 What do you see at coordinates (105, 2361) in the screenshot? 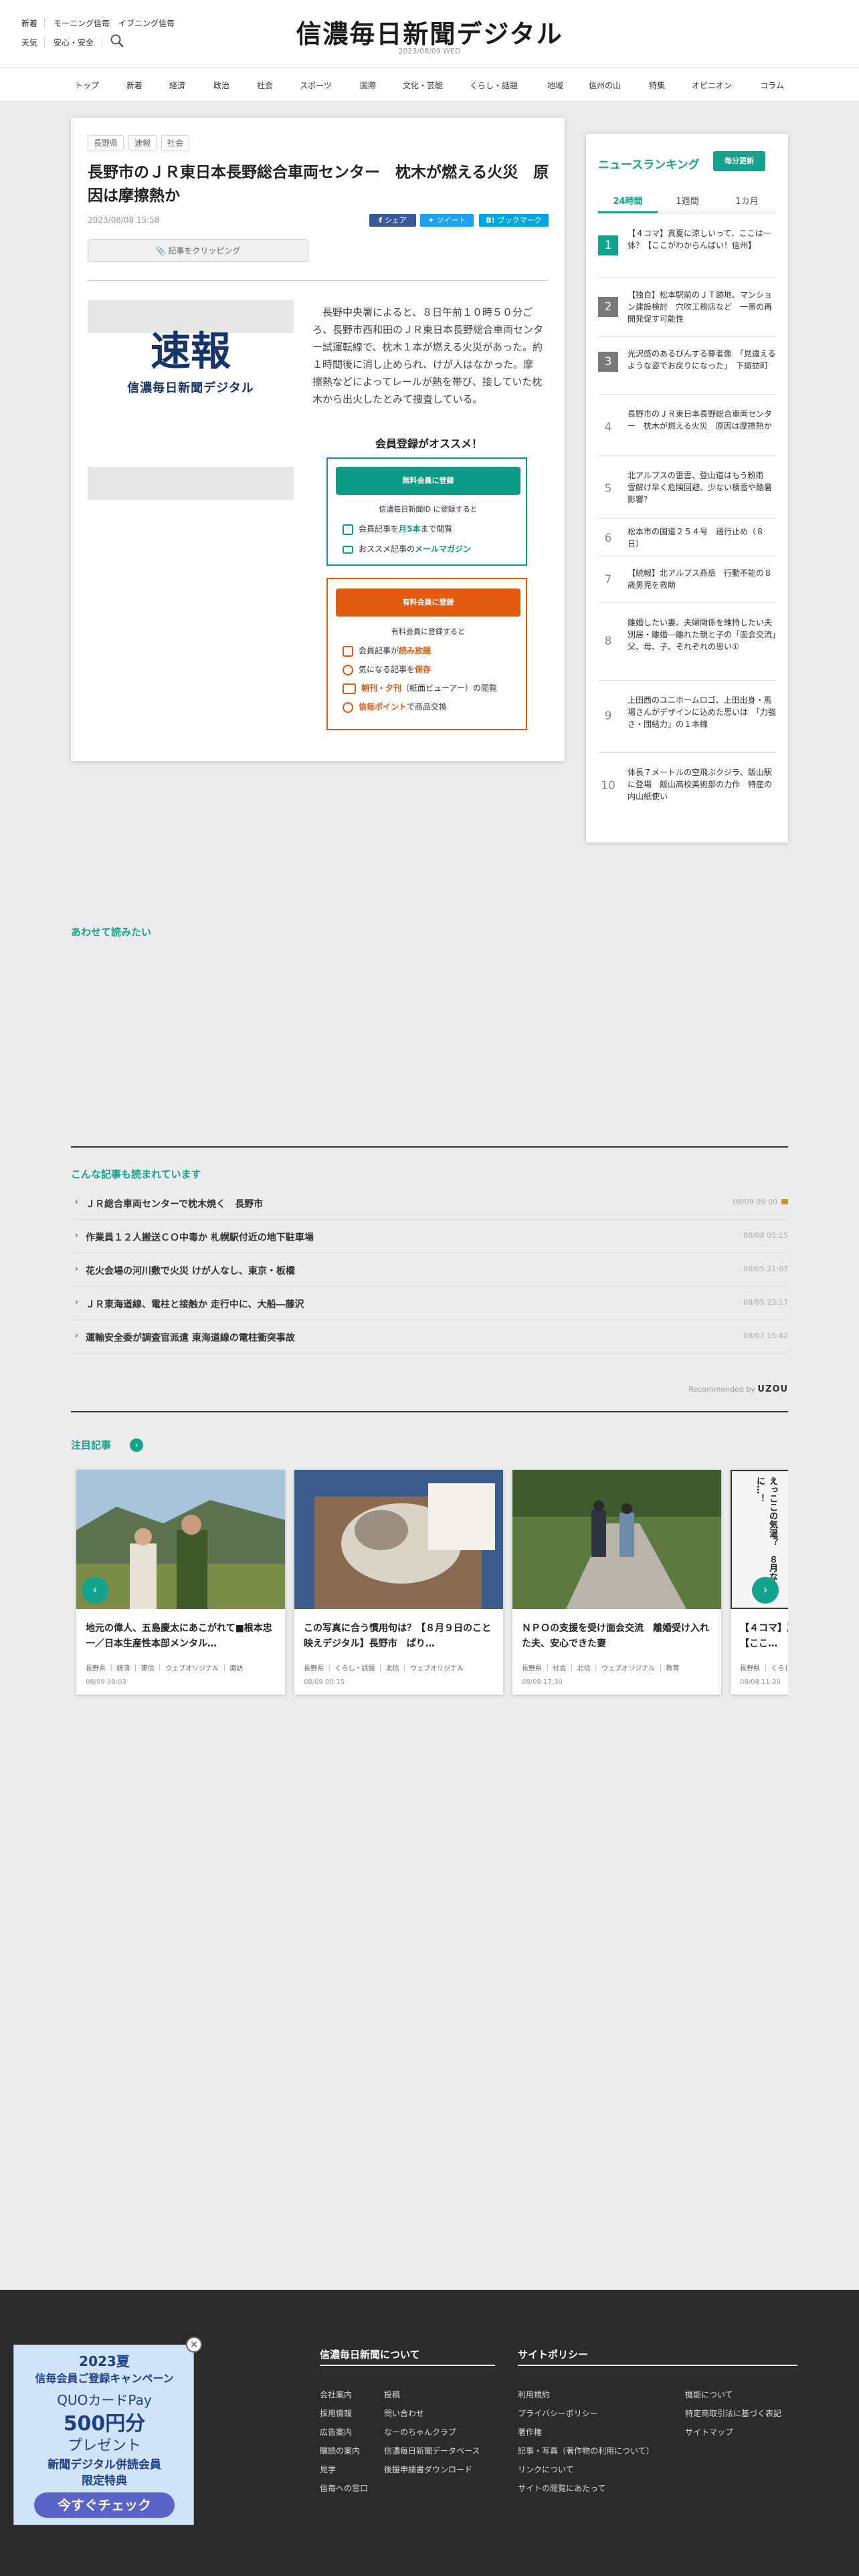
I see `banner-season: 2023夏` at bounding box center [105, 2361].